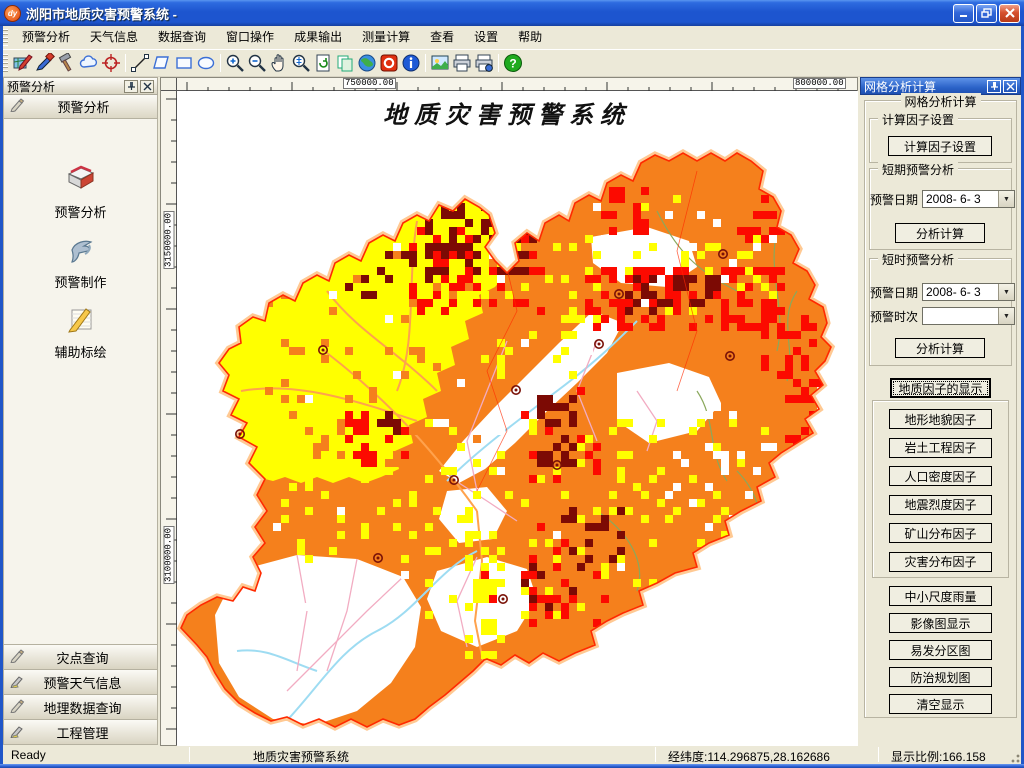 Image resolution: width=1024 pixels, height=768 pixels. Describe the element at coordinates (182, 37) in the screenshot. I see `menu-item: 数据查询` at that location.